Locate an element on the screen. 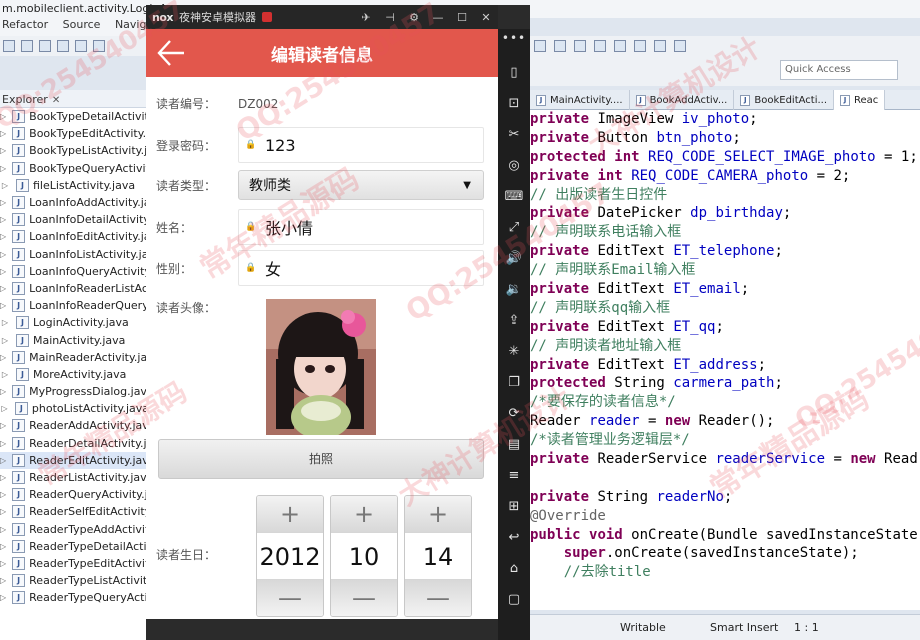 The width and height of the screenshot is (920, 640). tree-item: ▷ J LoginActivity.java is located at coordinates (74, 322).